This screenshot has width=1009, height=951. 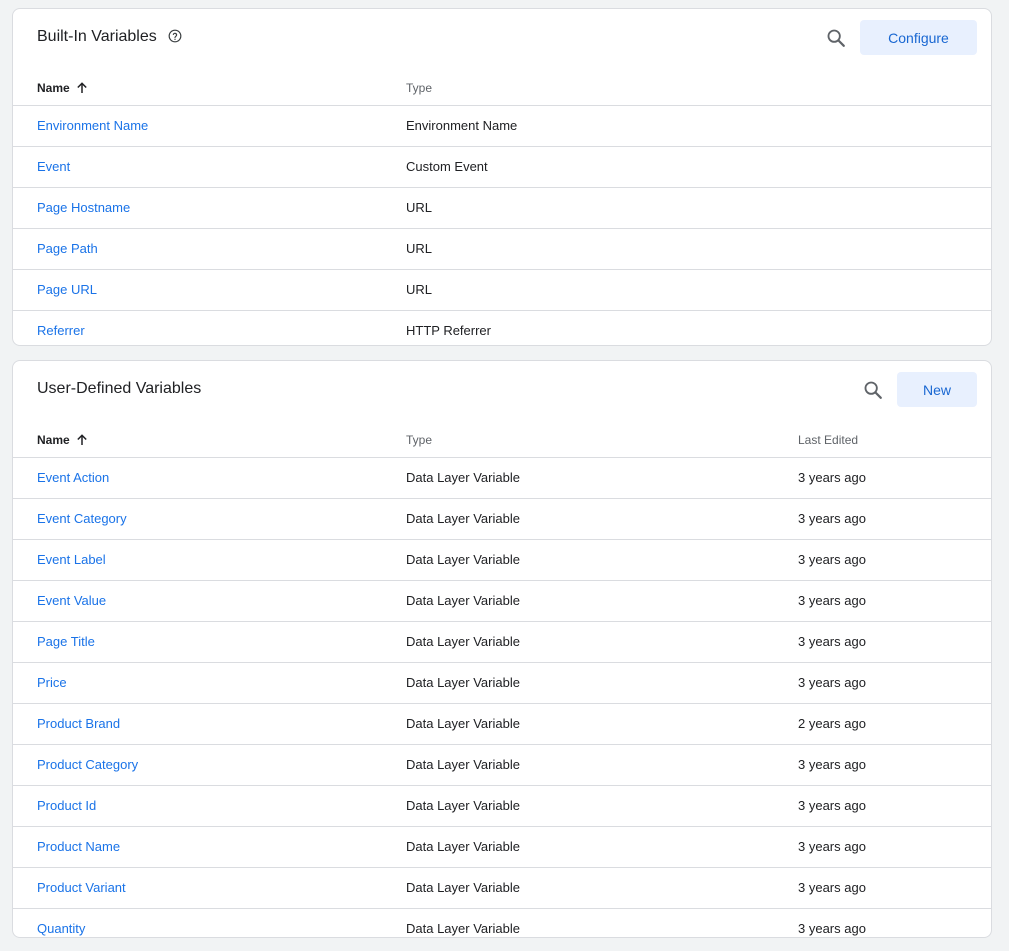 What do you see at coordinates (66, 642) in the screenshot?
I see `variable-name-link: Page Title` at bounding box center [66, 642].